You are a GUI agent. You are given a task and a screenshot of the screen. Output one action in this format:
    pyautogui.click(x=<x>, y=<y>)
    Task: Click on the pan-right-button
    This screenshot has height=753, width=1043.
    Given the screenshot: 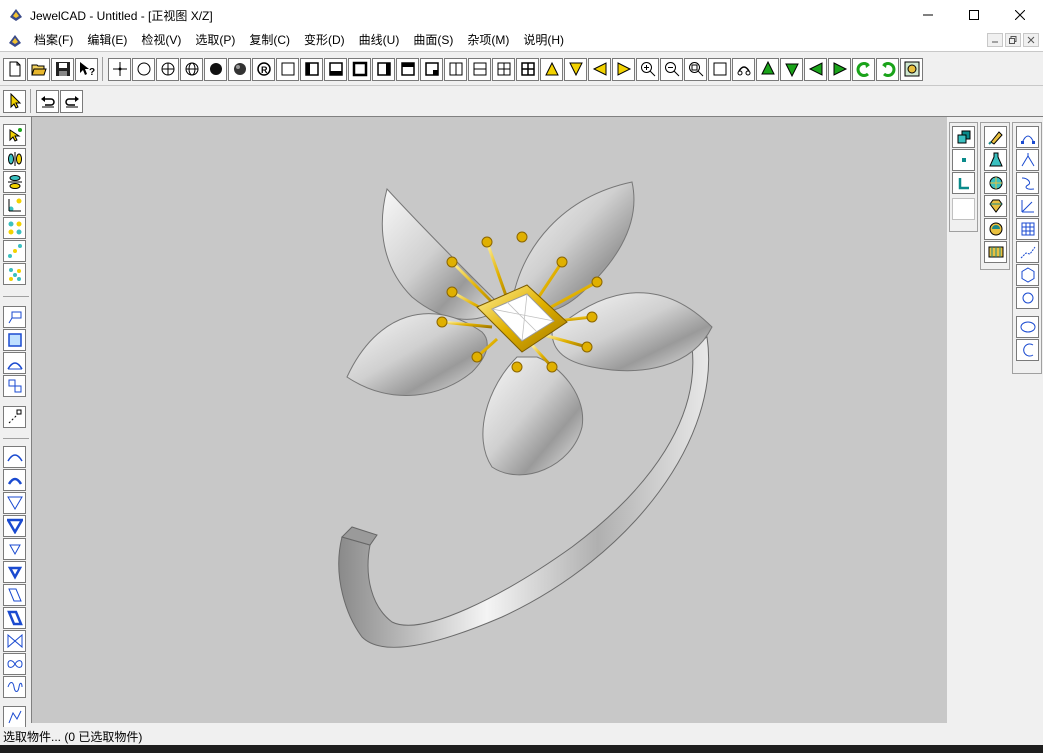 What is the action you would take?
    pyautogui.click(x=839, y=69)
    